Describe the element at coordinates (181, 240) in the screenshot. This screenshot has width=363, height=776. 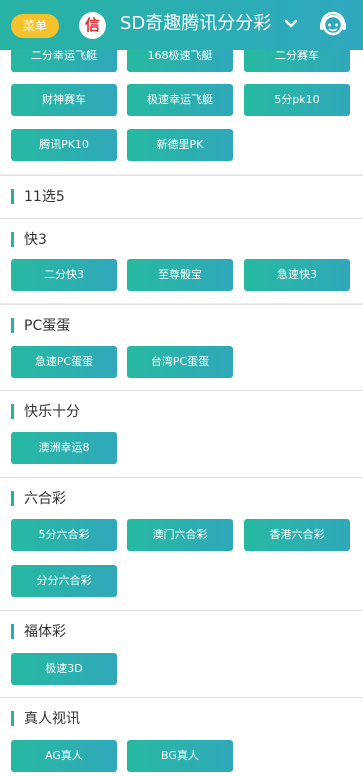
I see `section-k3: 快3` at that location.